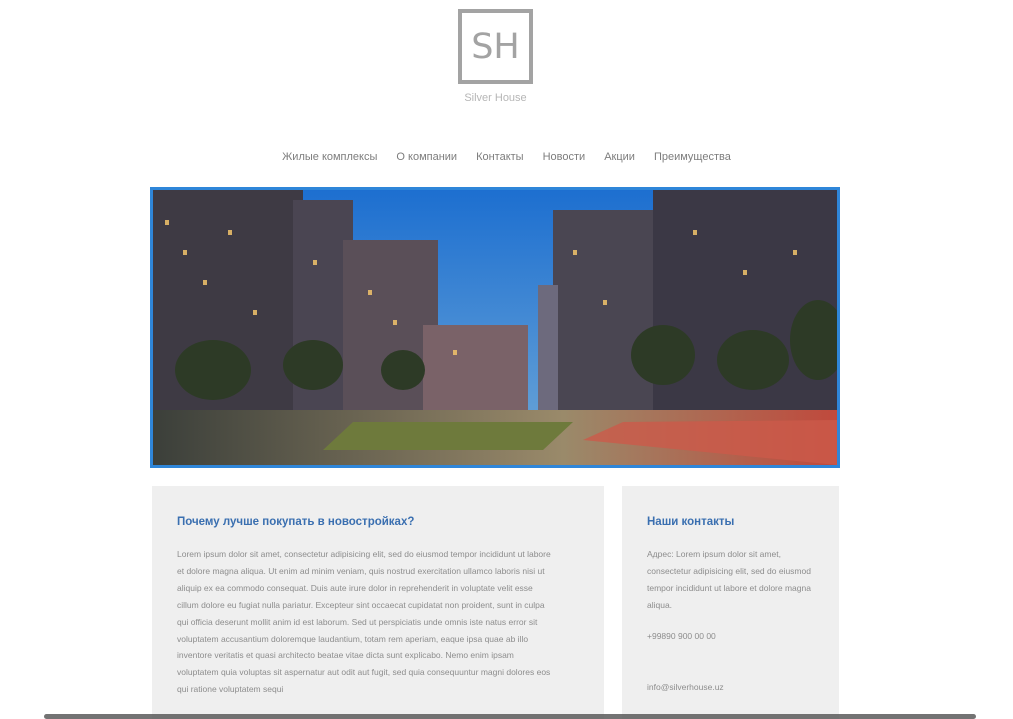  Describe the element at coordinates (681, 636) in the screenshot. I see `contacts-phone: +99890 900 00 00` at that location.